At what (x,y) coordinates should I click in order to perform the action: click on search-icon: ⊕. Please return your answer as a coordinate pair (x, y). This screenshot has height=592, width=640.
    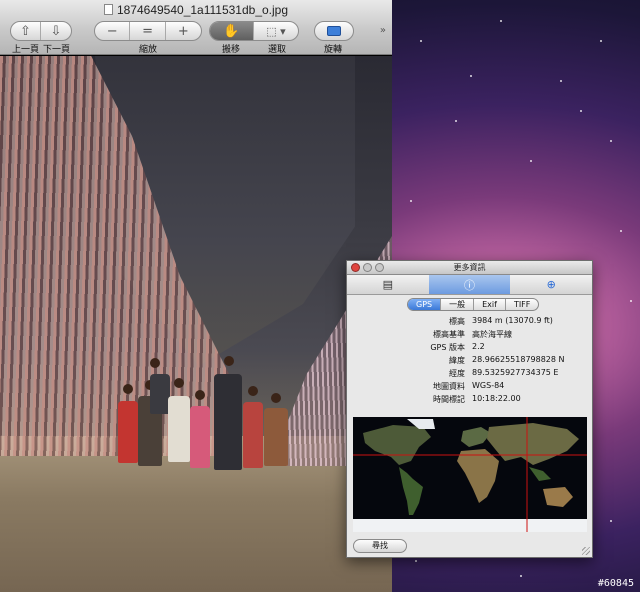
    Looking at the image, I should click on (551, 284).